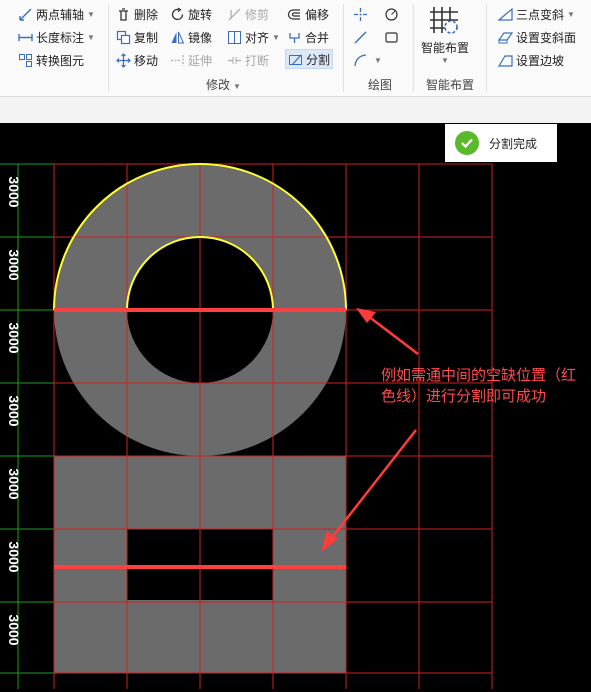 The width and height of the screenshot is (591, 692). I want to click on annotation-text: 例如需通中间的空缺位置（红色线）进行分割即可成功, so click(479, 386).